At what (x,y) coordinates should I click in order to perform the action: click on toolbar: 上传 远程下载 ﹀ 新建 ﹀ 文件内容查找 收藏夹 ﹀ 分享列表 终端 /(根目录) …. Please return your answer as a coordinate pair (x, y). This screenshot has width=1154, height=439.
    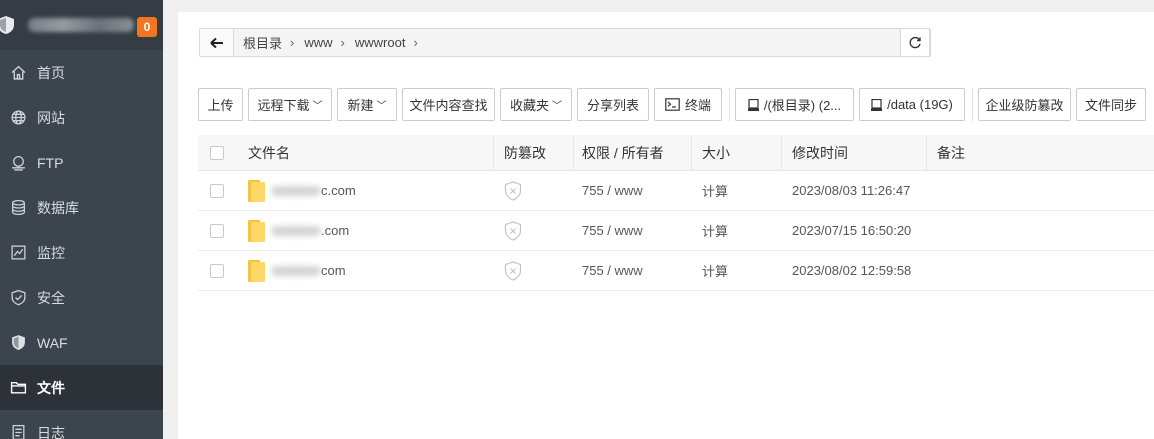
    Looking at the image, I should click on (674, 104).